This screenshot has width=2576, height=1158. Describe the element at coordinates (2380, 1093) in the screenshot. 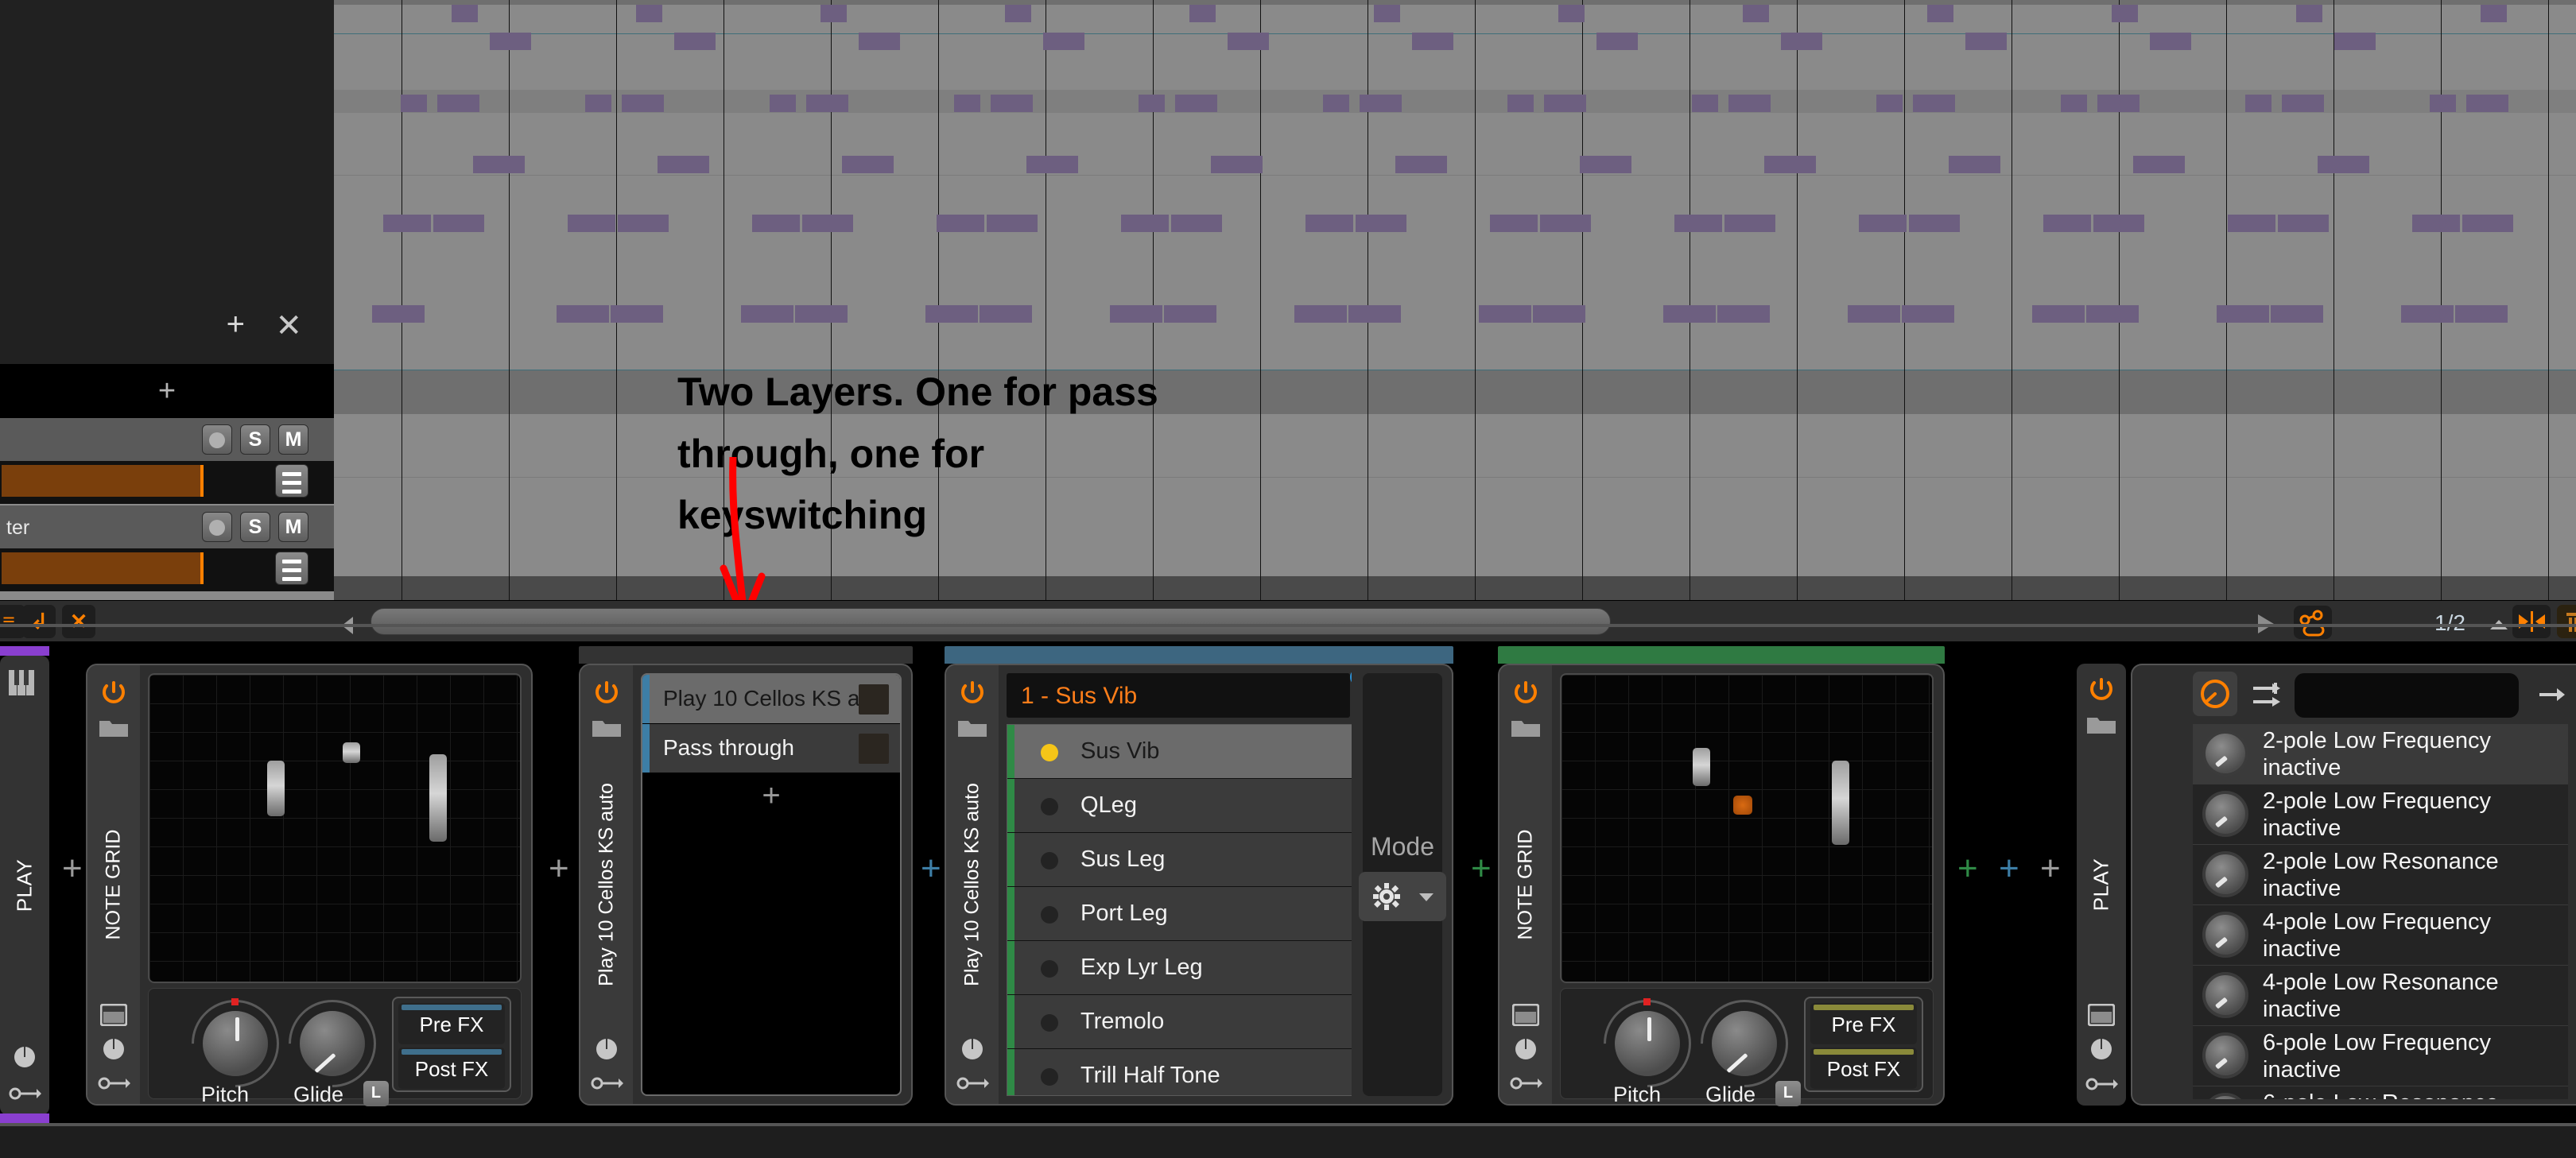

I see `list-item: 6-pole Low Resonanceinactive` at that location.